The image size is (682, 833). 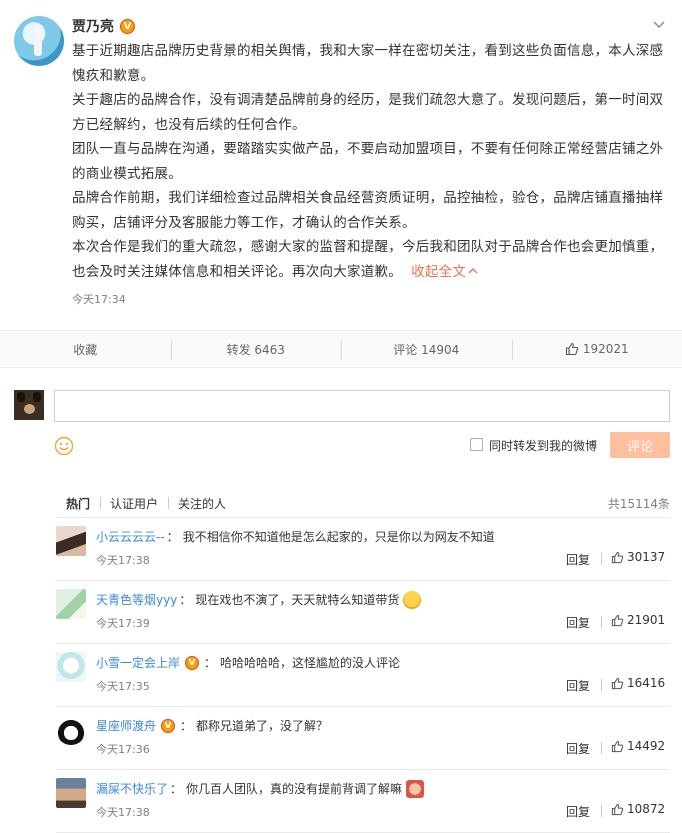 What do you see at coordinates (297, 600) in the screenshot?
I see `comment-text: 现在戏也不演了，天天就特么知道带货` at bounding box center [297, 600].